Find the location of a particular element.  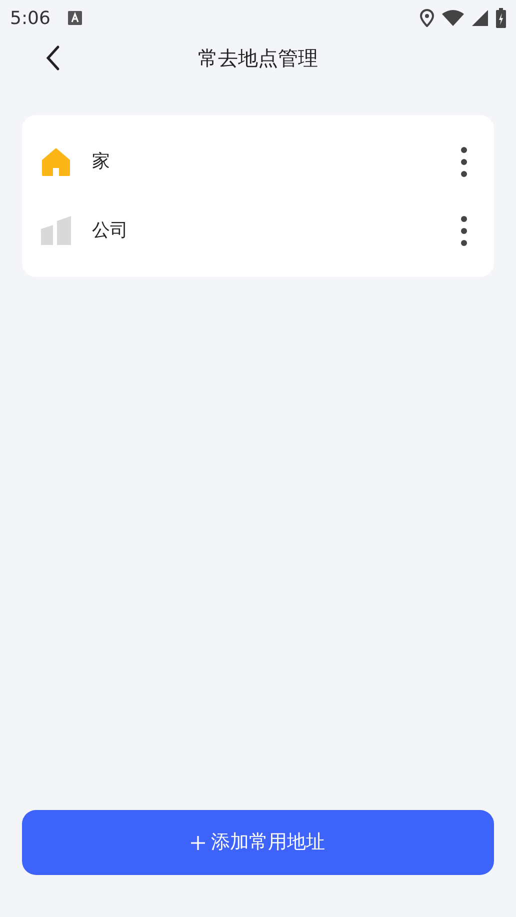

add-address-button: 添加常用地址 is located at coordinates (258, 842).